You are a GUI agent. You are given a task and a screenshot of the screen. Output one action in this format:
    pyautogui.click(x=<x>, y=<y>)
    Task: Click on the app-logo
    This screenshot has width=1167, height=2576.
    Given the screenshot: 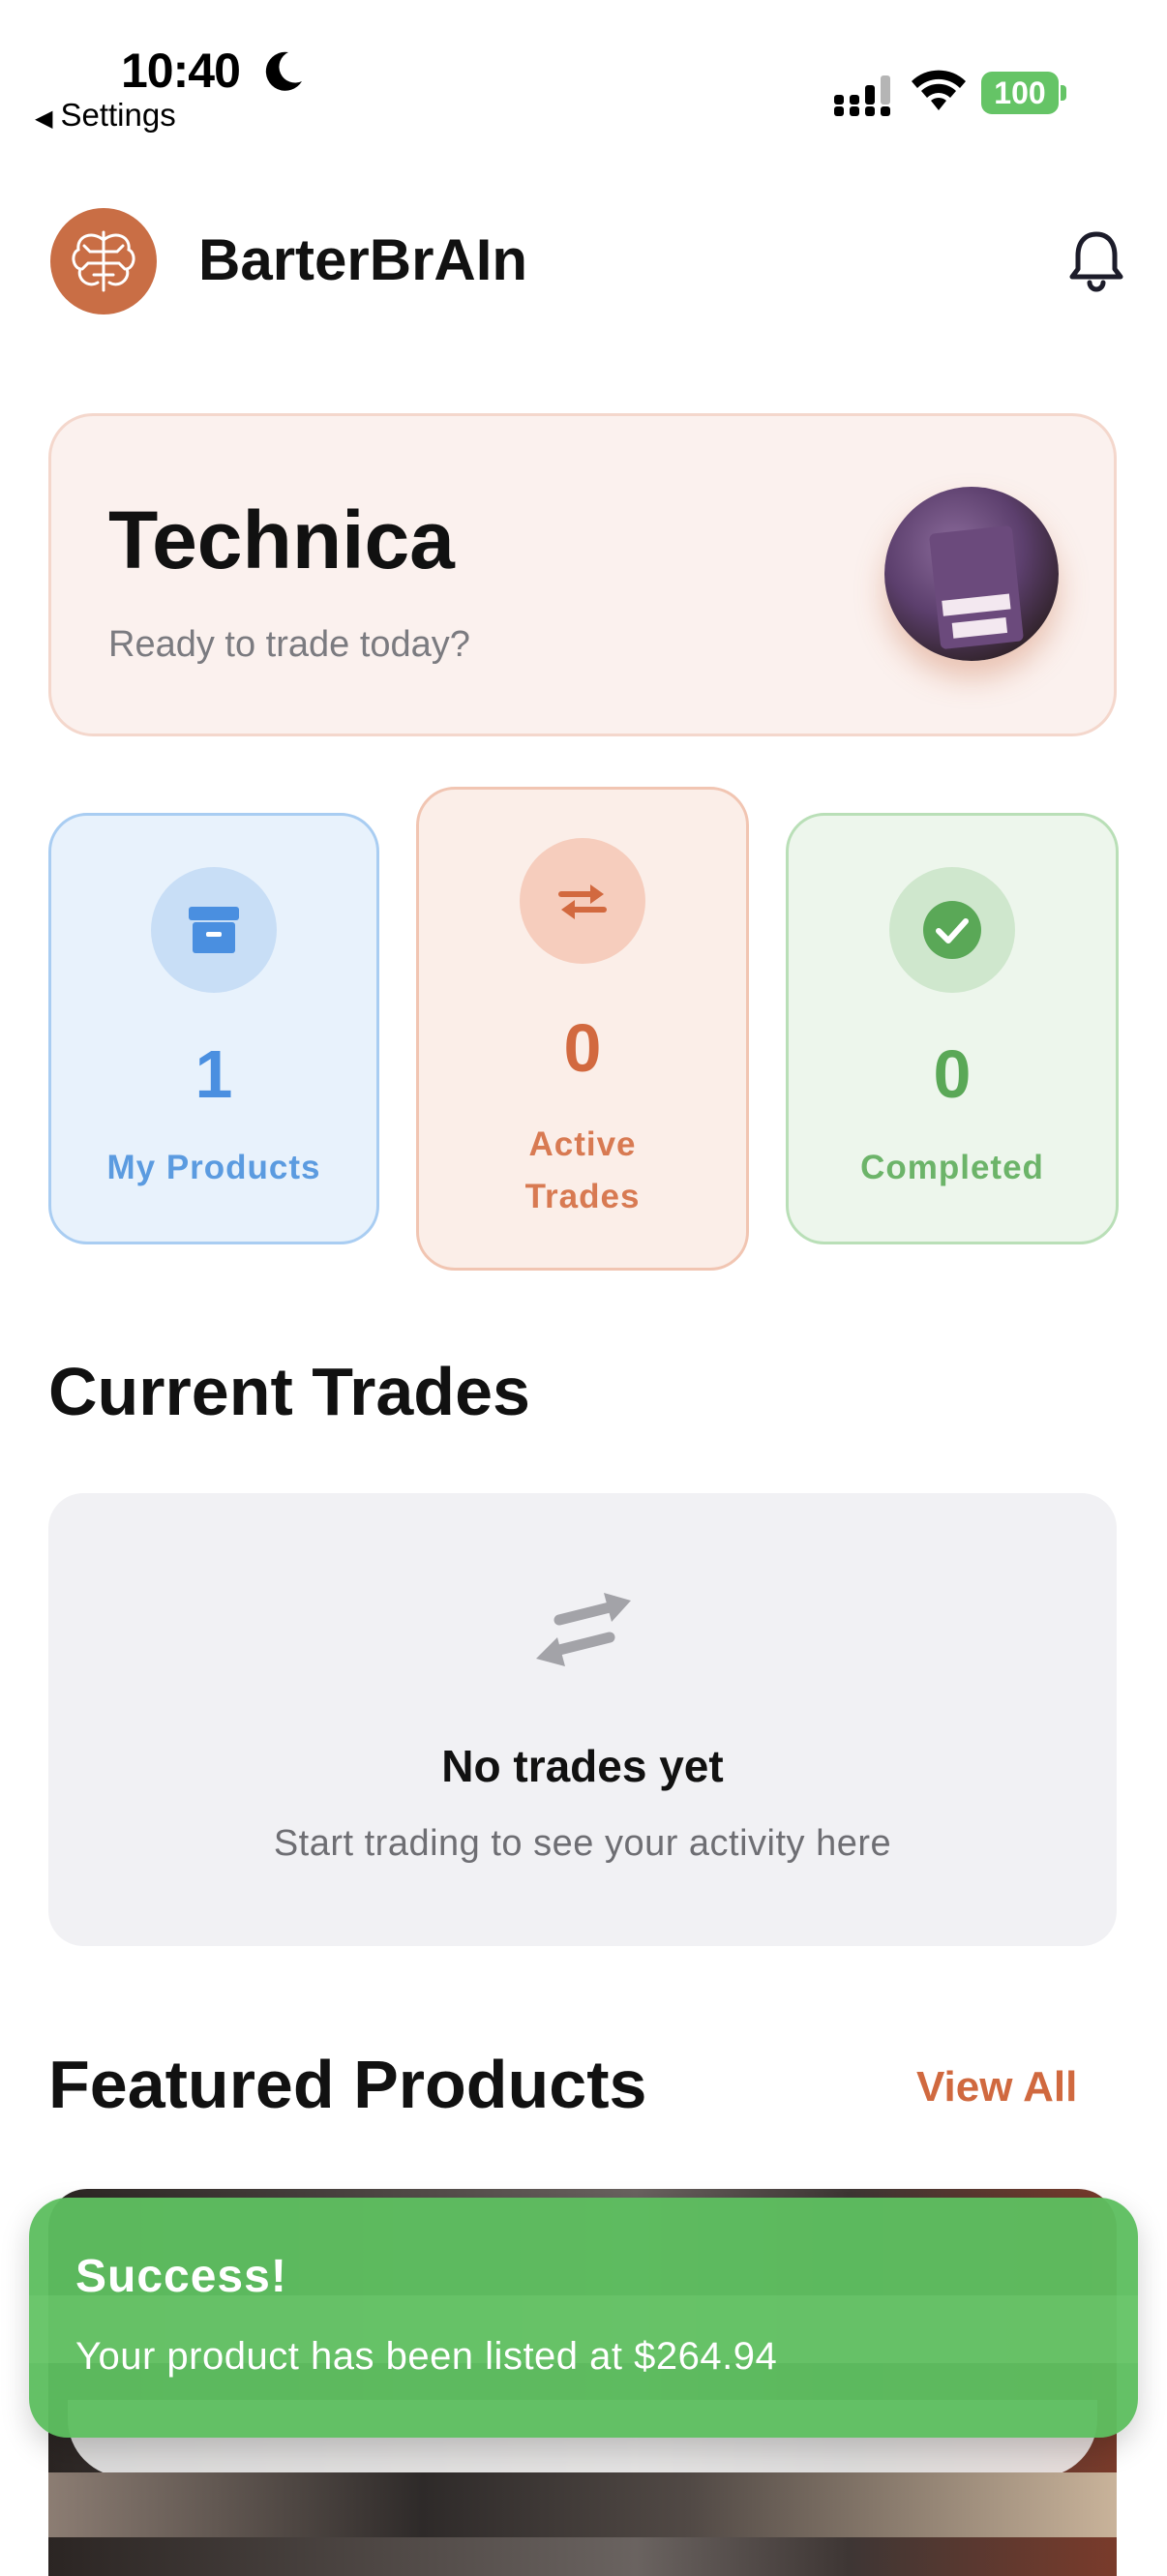 What is the action you would take?
    pyautogui.click(x=103, y=261)
    